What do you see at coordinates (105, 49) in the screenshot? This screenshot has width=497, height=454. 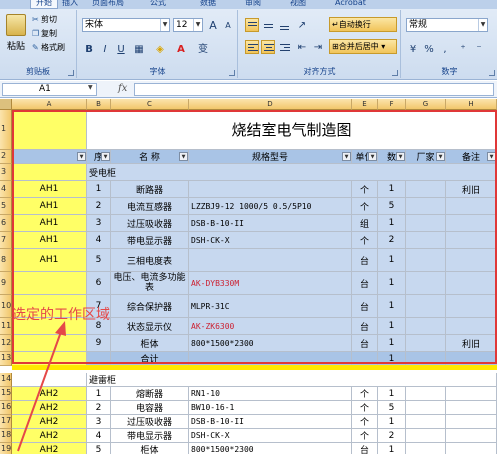 I see `italic-button: I` at bounding box center [105, 49].